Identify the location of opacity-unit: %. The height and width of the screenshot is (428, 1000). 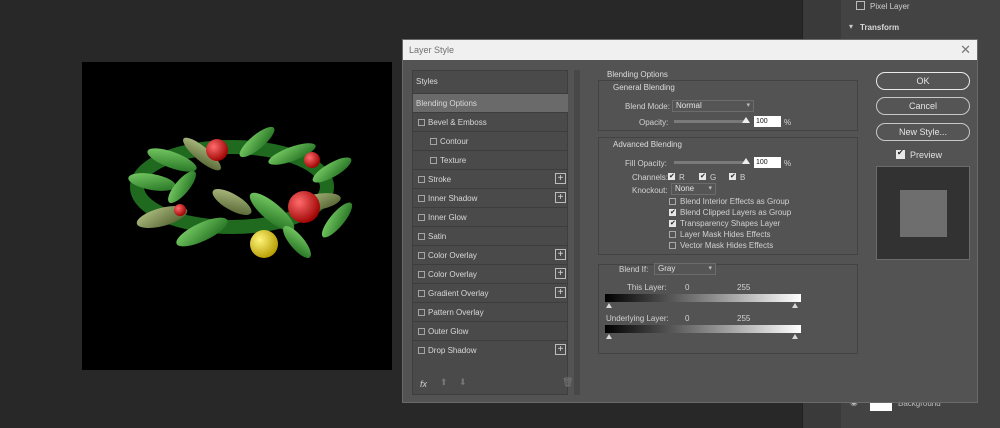
(788, 122).